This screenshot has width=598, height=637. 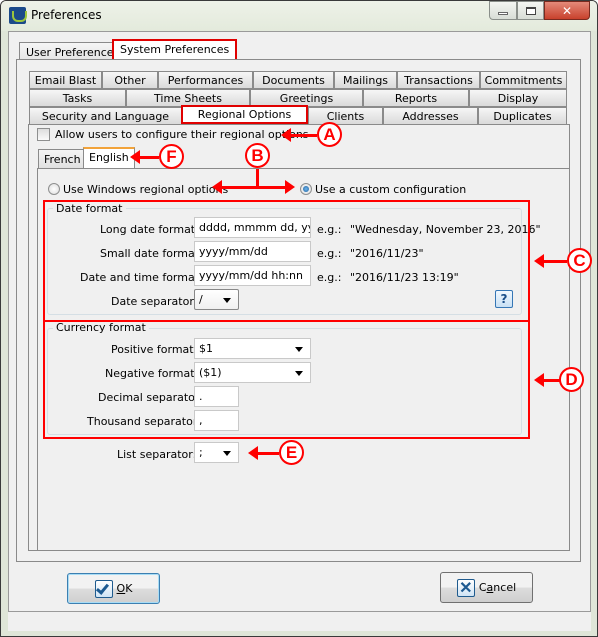 I want to click on tab-email-blast: Email Blast, so click(x=65, y=80).